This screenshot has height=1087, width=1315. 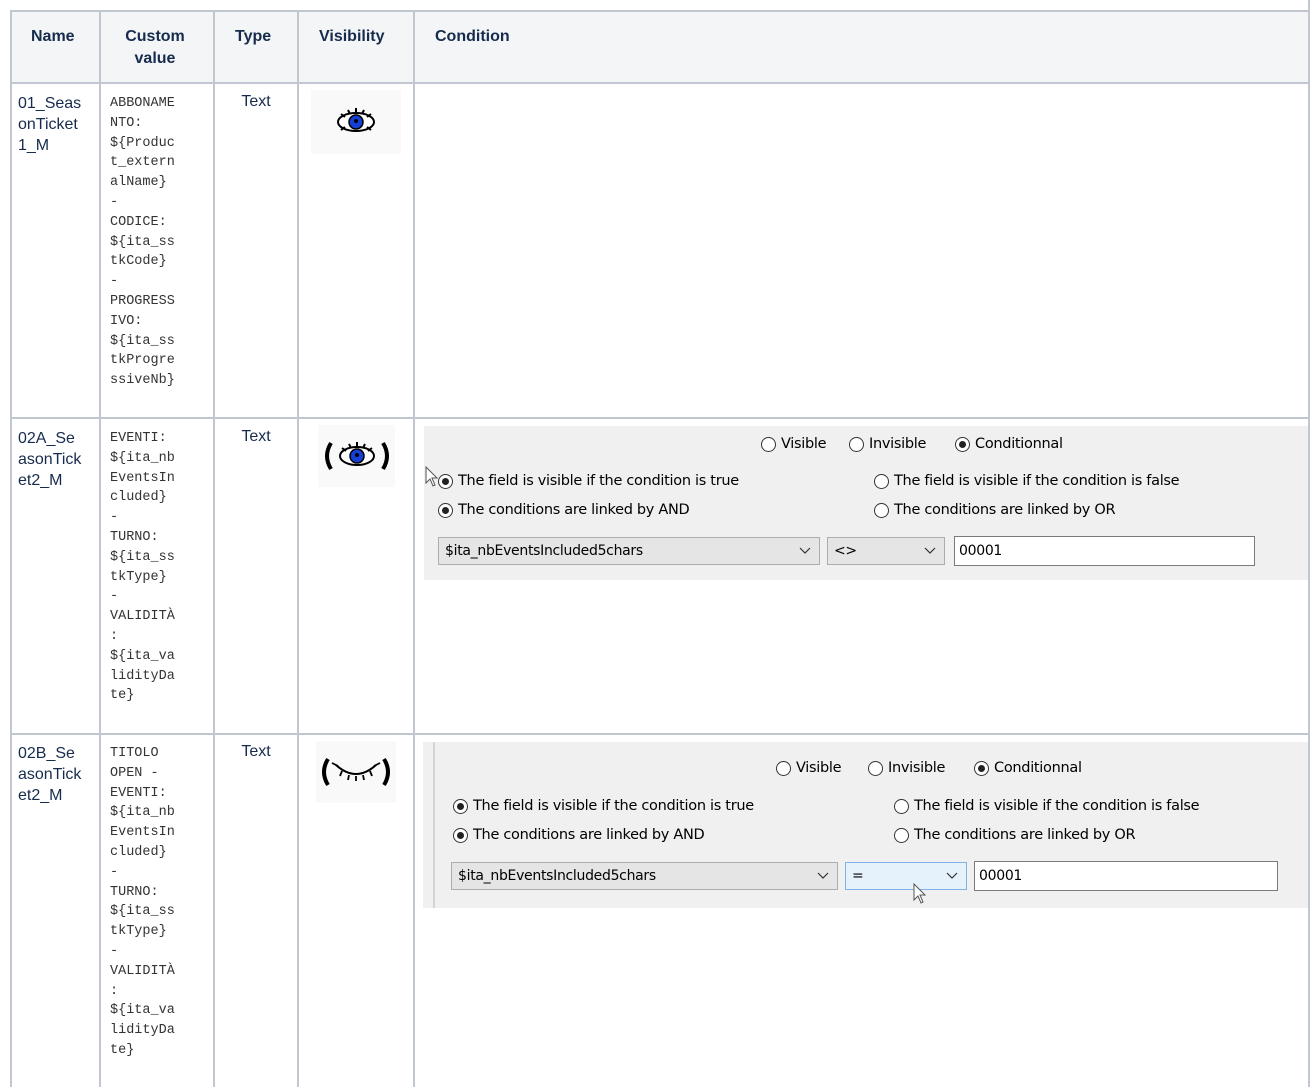 I want to click on row-name: 02B_Se asonTick et2_M, so click(x=50, y=774).